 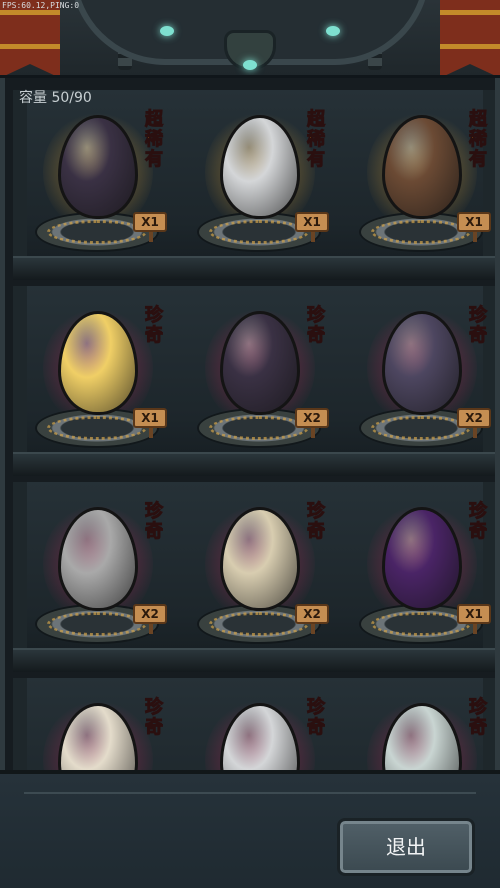 I want to click on shelf-row: 珍奇 珍奇 珍奇, so click(x=254, y=724).